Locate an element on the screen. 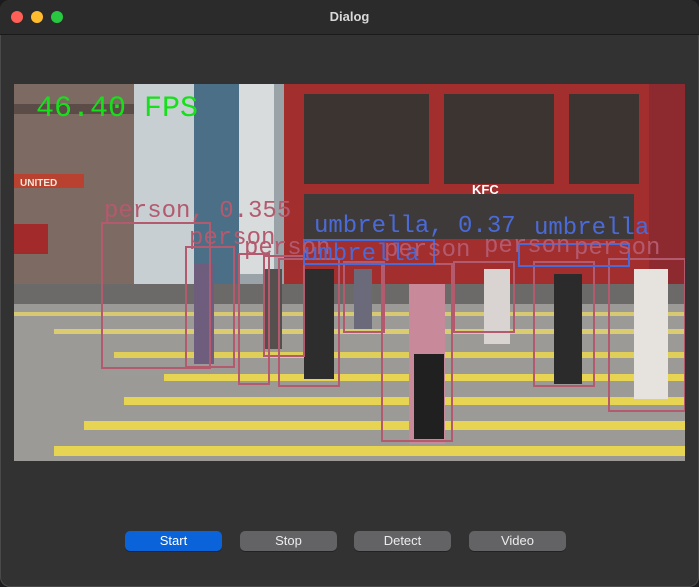  stop-button: Stop is located at coordinates (288, 541).